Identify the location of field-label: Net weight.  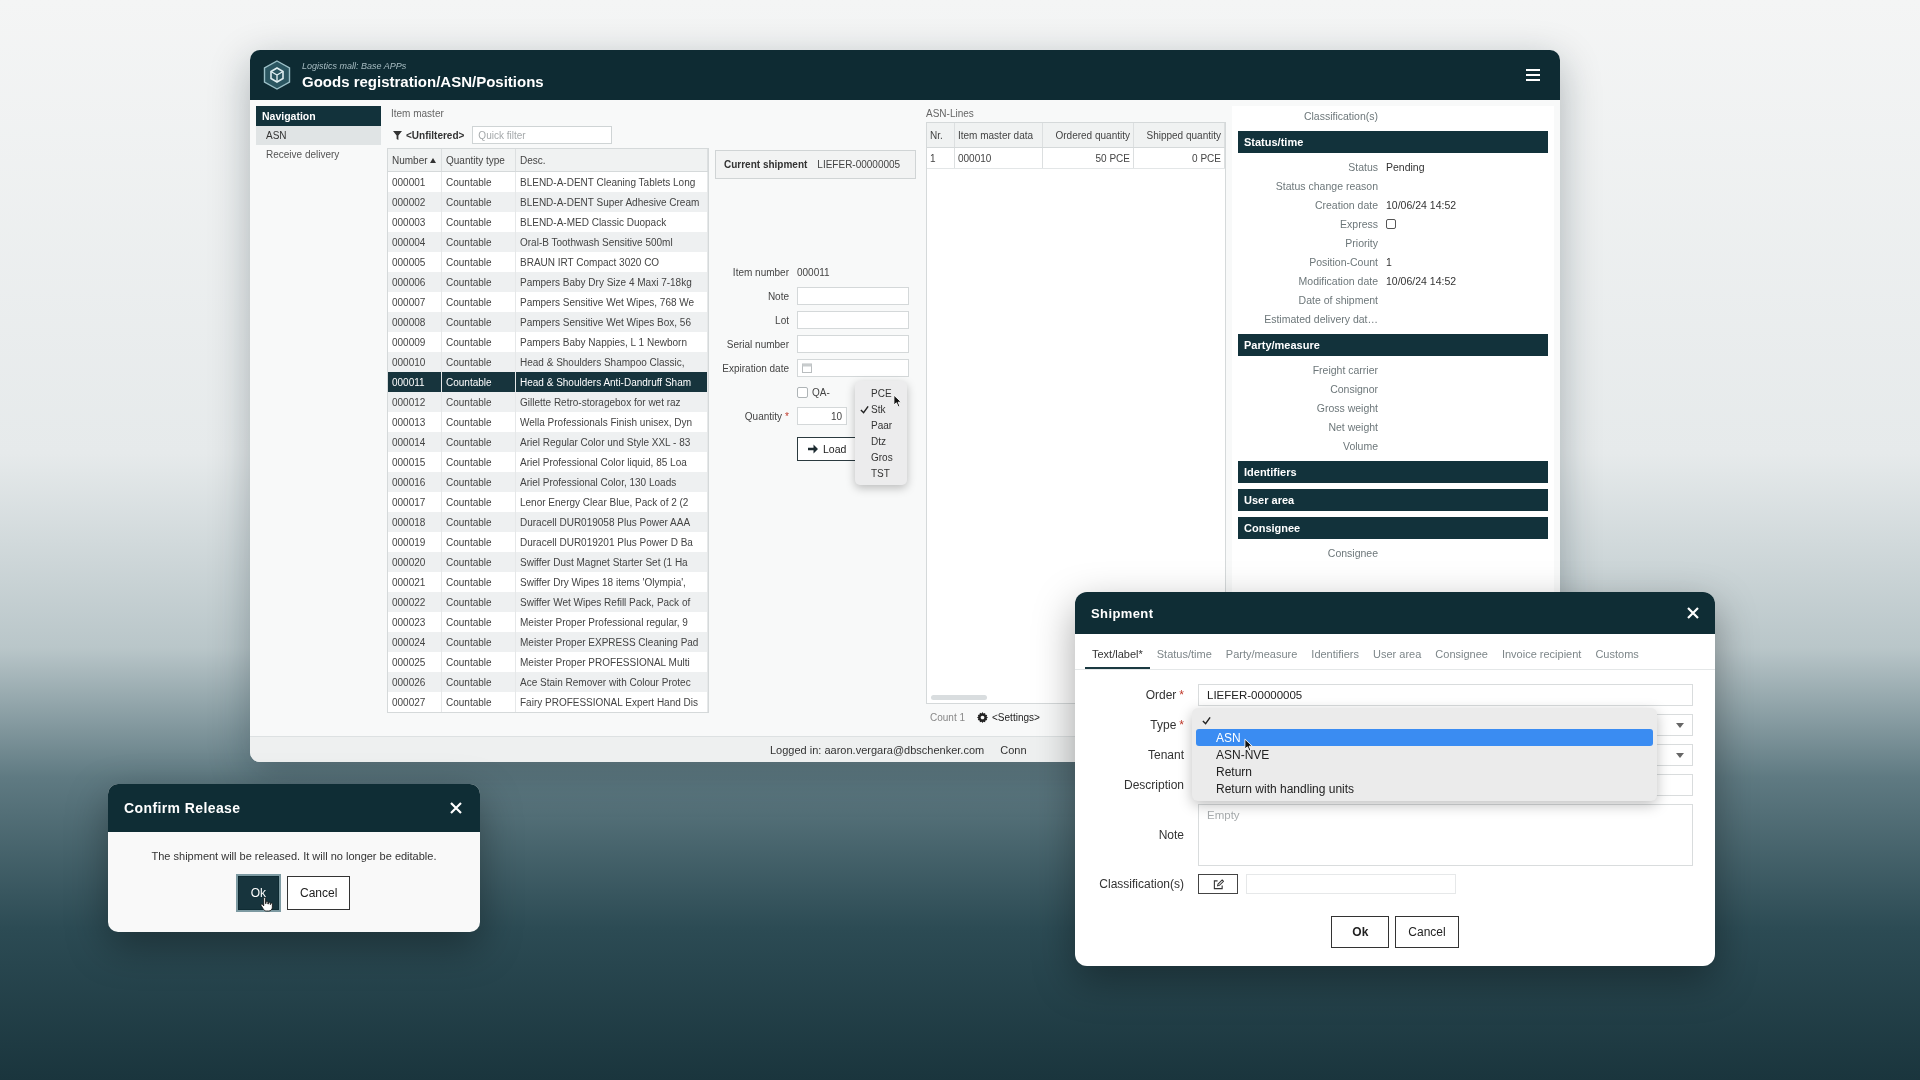
(1352, 426).